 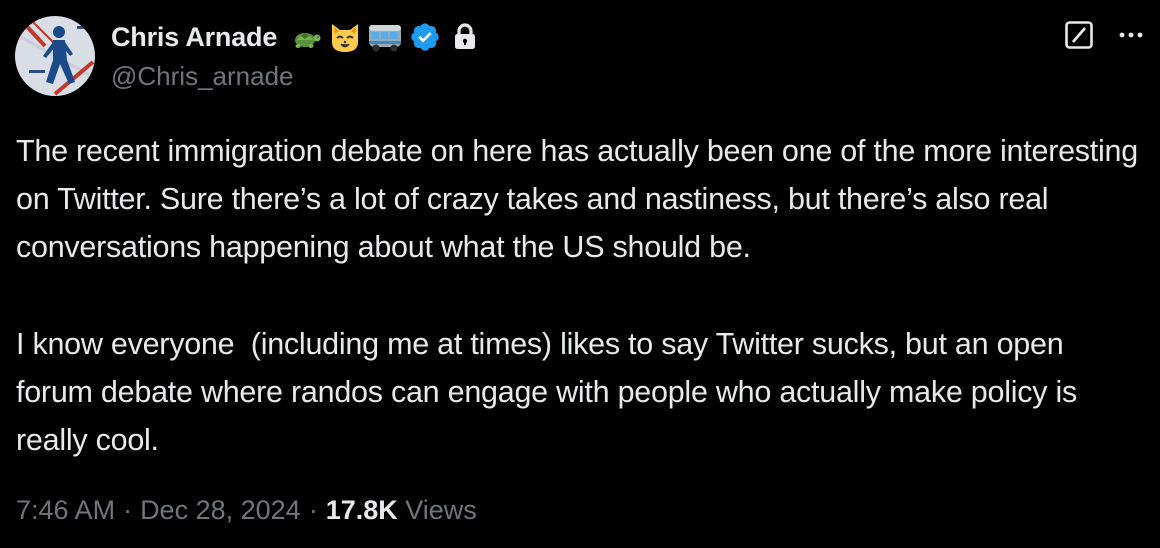 I want to click on grok-button, so click(x=1079, y=35).